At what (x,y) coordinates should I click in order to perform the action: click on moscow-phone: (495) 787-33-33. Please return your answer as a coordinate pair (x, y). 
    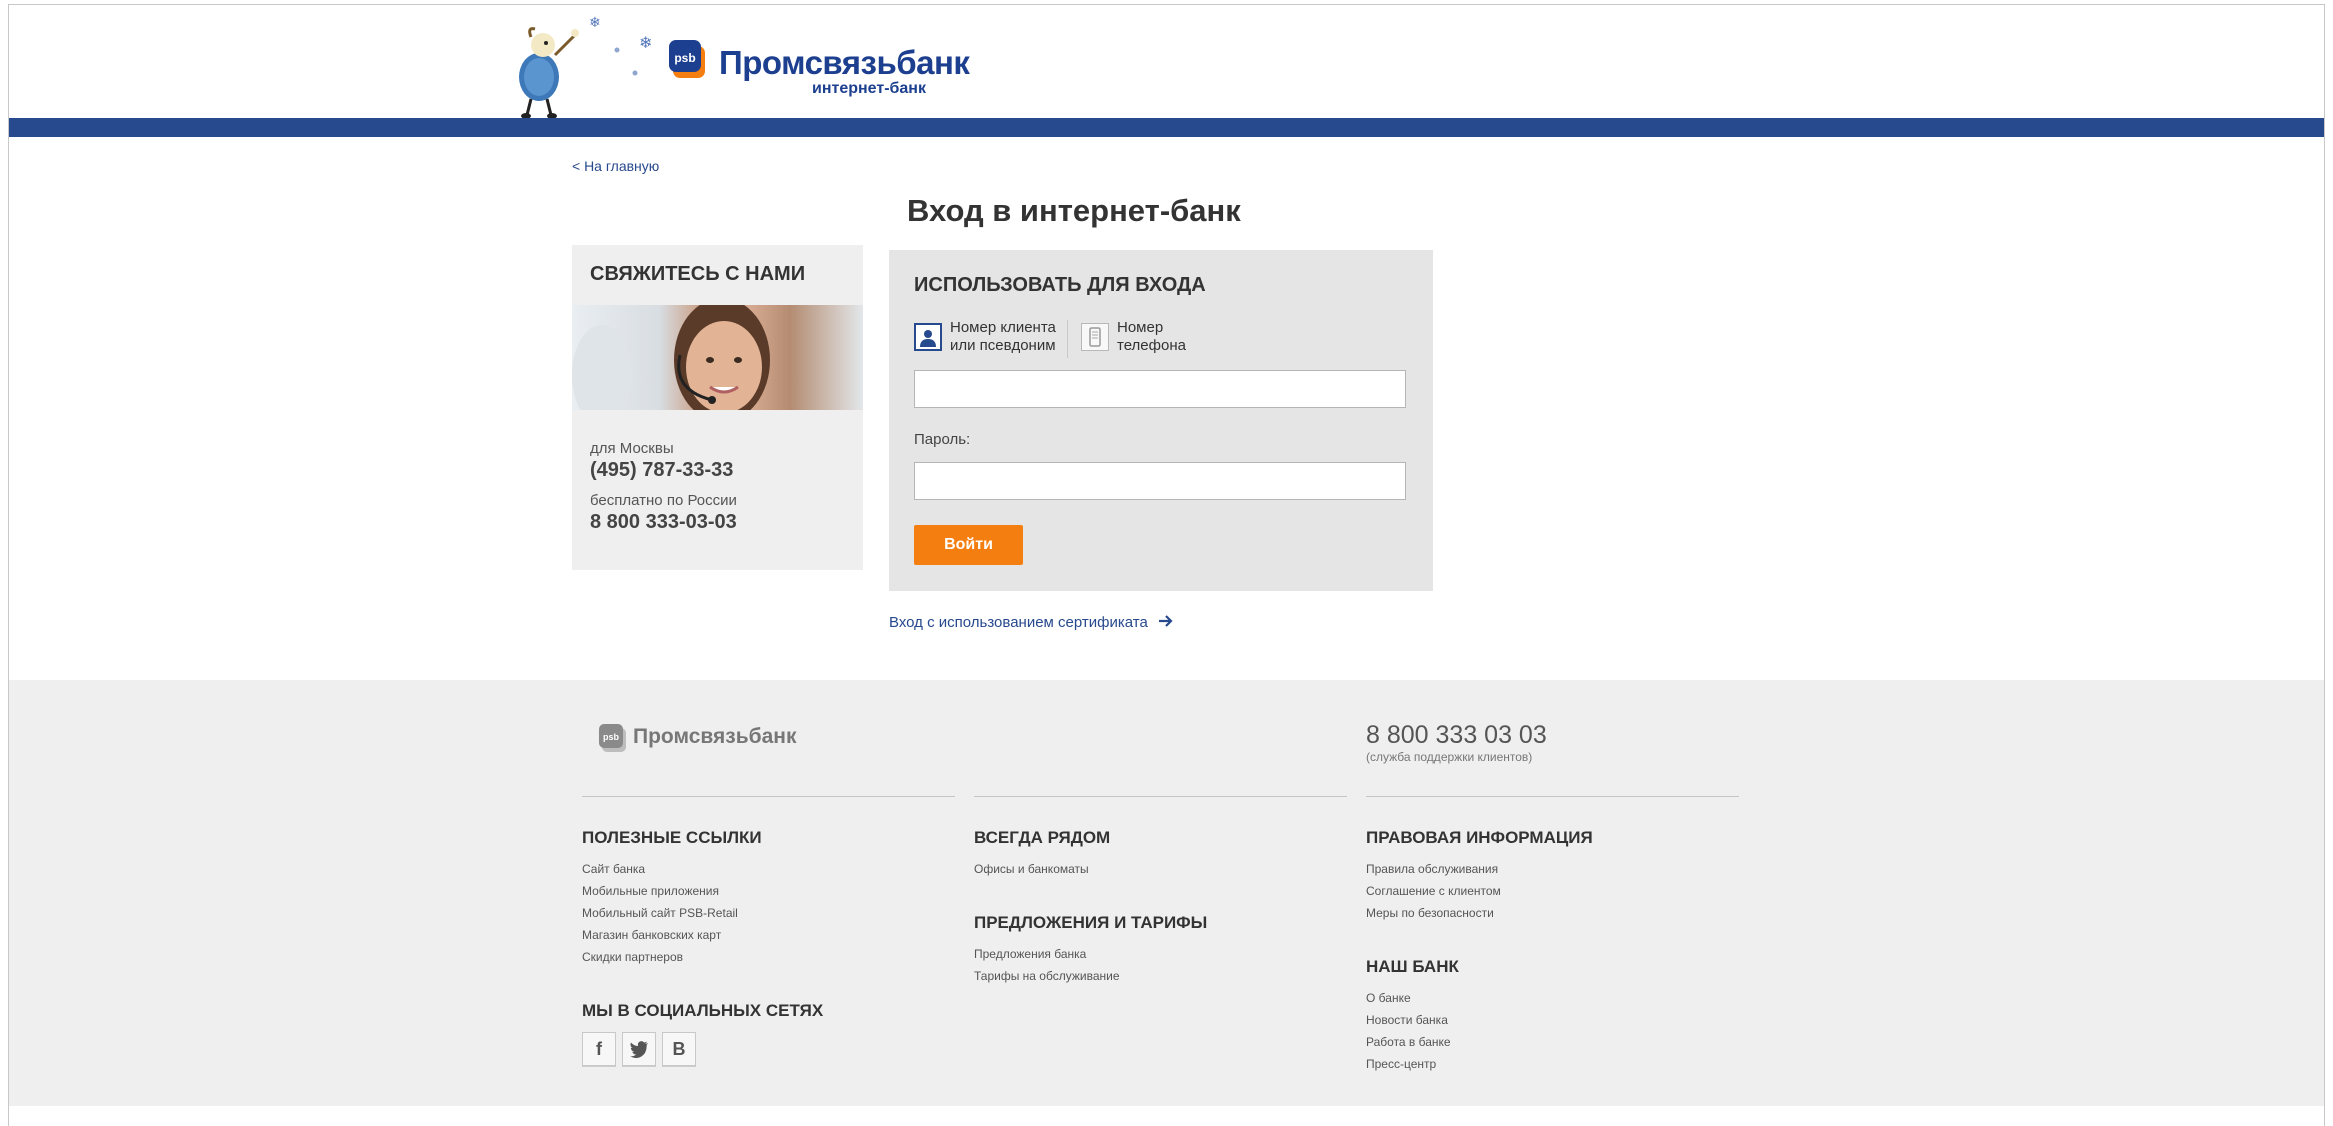
    Looking at the image, I should click on (662, 470).